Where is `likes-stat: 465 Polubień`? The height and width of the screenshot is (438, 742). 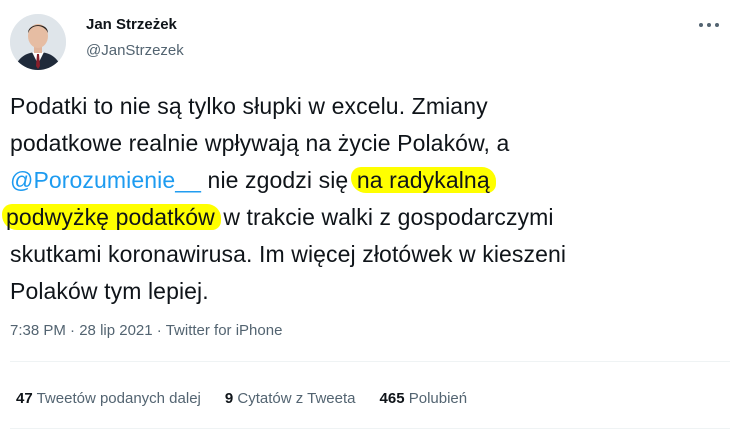
likes-stat: 465 Polubień is located at coordinates (424, 398).